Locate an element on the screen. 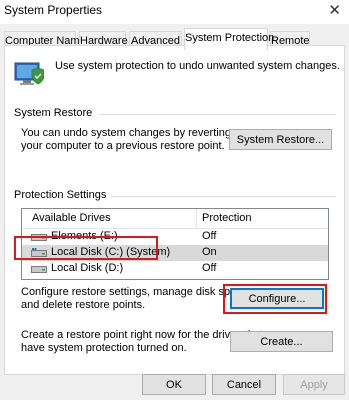  system-protection-icon is located at coordinates (29, 73).